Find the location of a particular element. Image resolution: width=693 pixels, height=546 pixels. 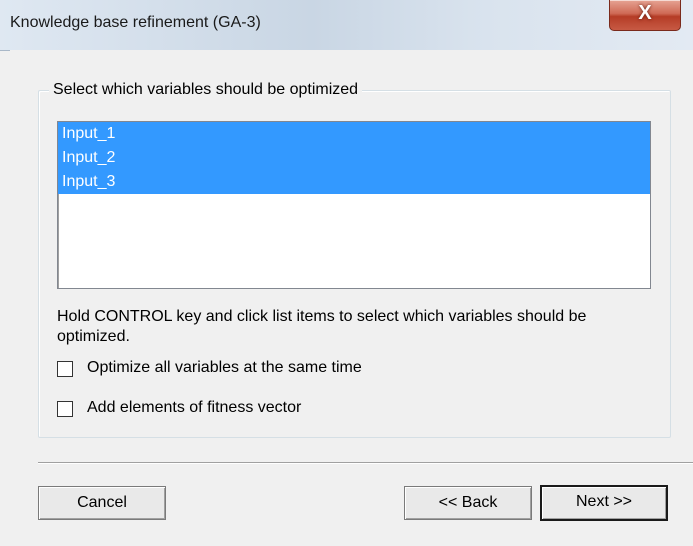

button-separator is located at coordinates (365, 463).